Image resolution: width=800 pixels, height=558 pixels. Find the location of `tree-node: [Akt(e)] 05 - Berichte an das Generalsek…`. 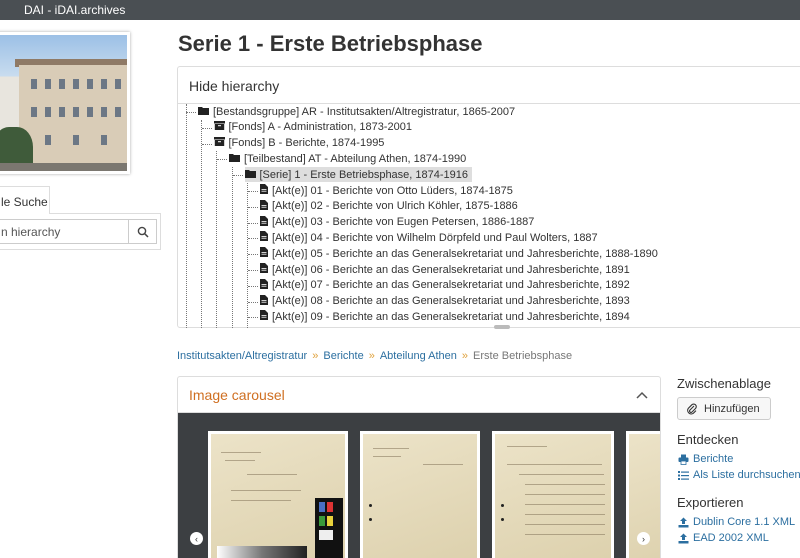

tree-node: [Akt(e)] 05 - Berichte an das Generalsek… is located at coordinates (459, 253).